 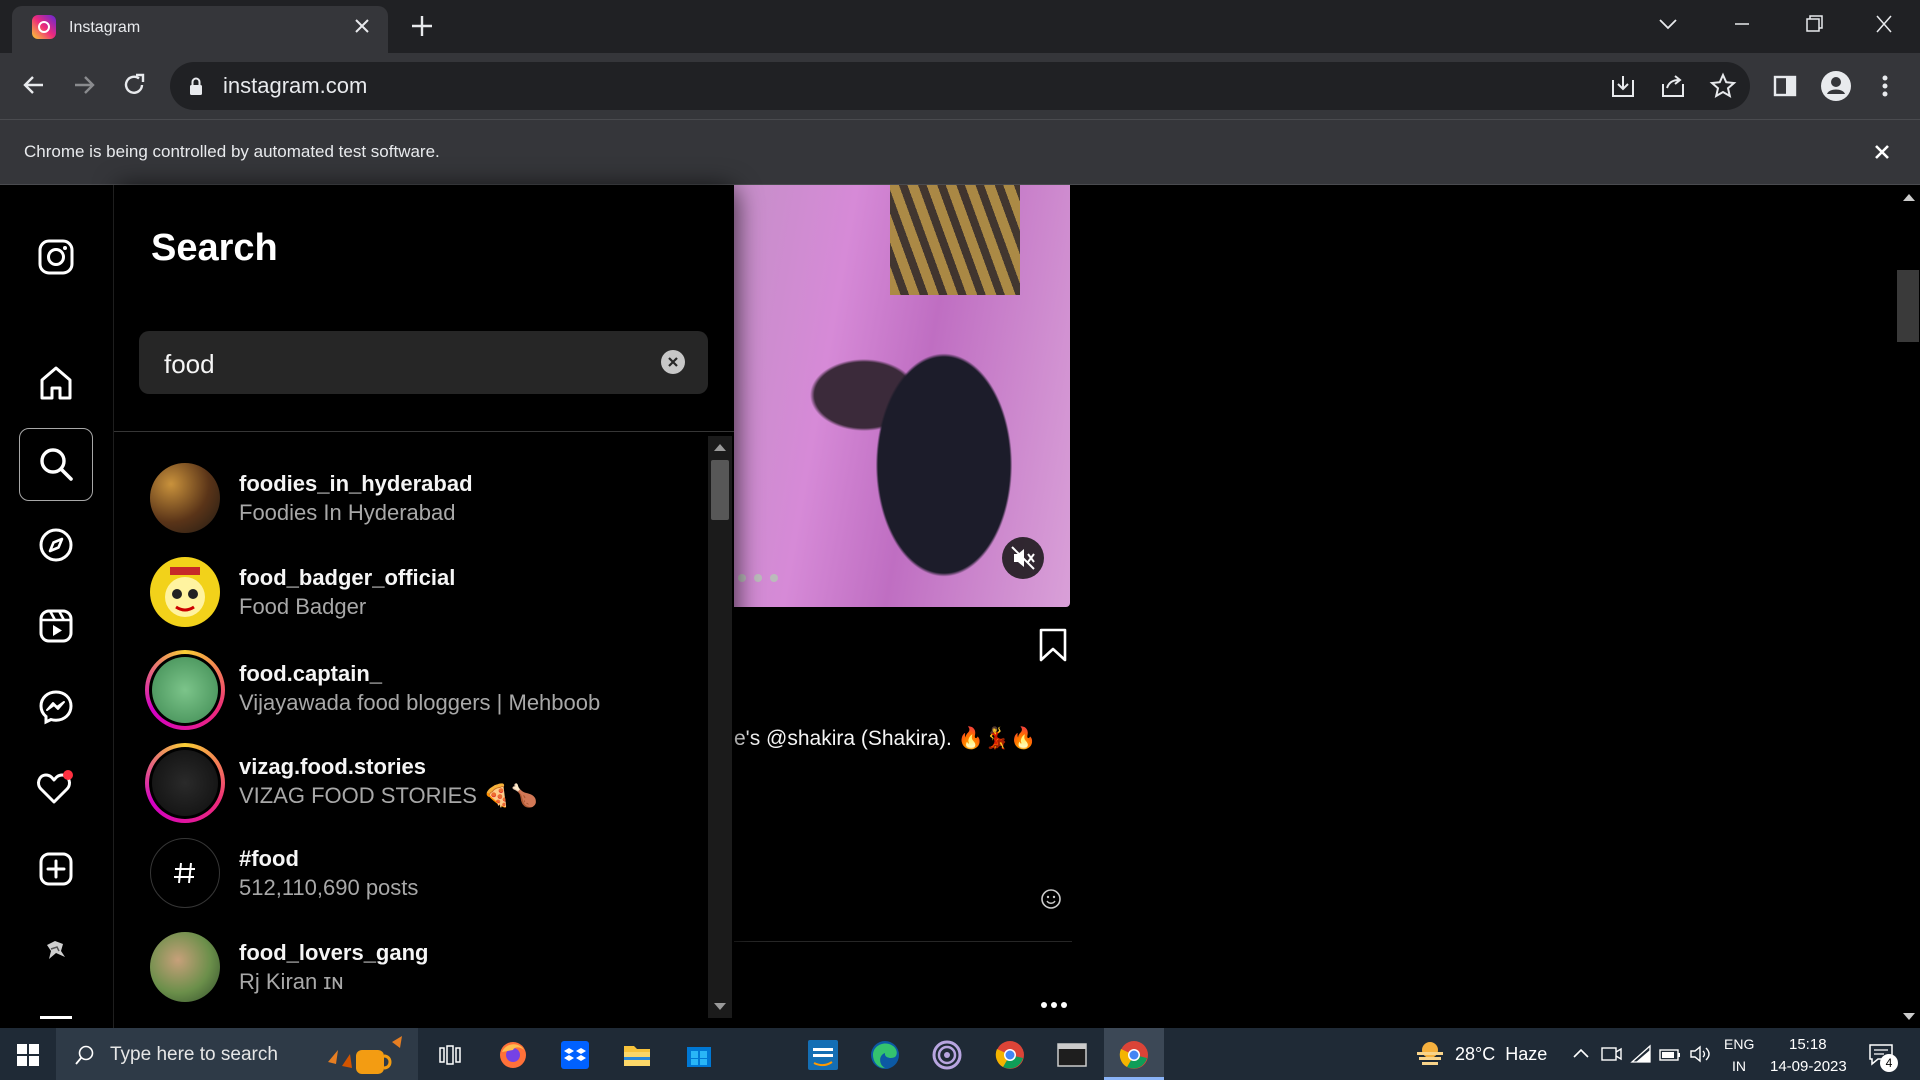 I want to click on reload-icon, so click(x=134, y=85).